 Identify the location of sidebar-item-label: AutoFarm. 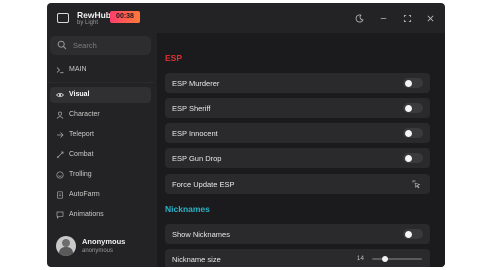
(84, 194).